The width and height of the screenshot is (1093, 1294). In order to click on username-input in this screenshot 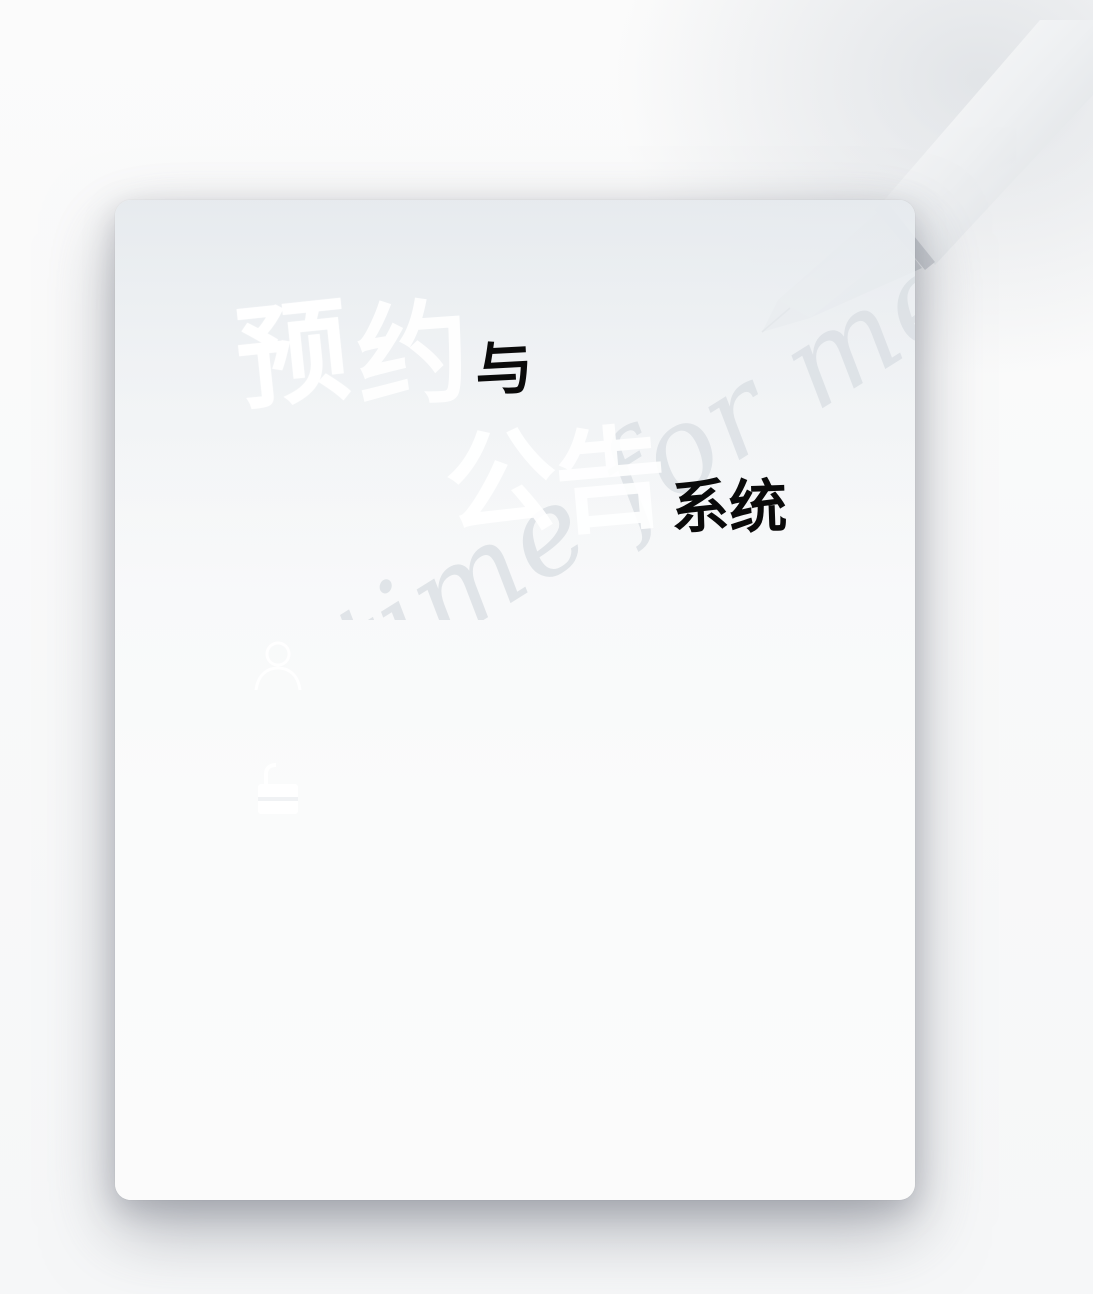, I will do `click(557, 665)`.